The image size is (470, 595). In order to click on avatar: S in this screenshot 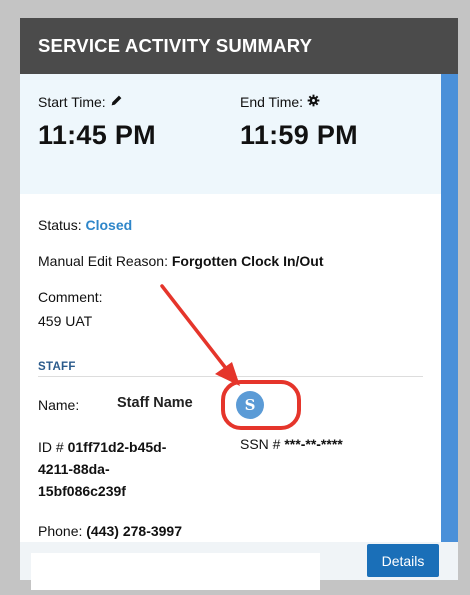, I will do `click(250, 405)`.